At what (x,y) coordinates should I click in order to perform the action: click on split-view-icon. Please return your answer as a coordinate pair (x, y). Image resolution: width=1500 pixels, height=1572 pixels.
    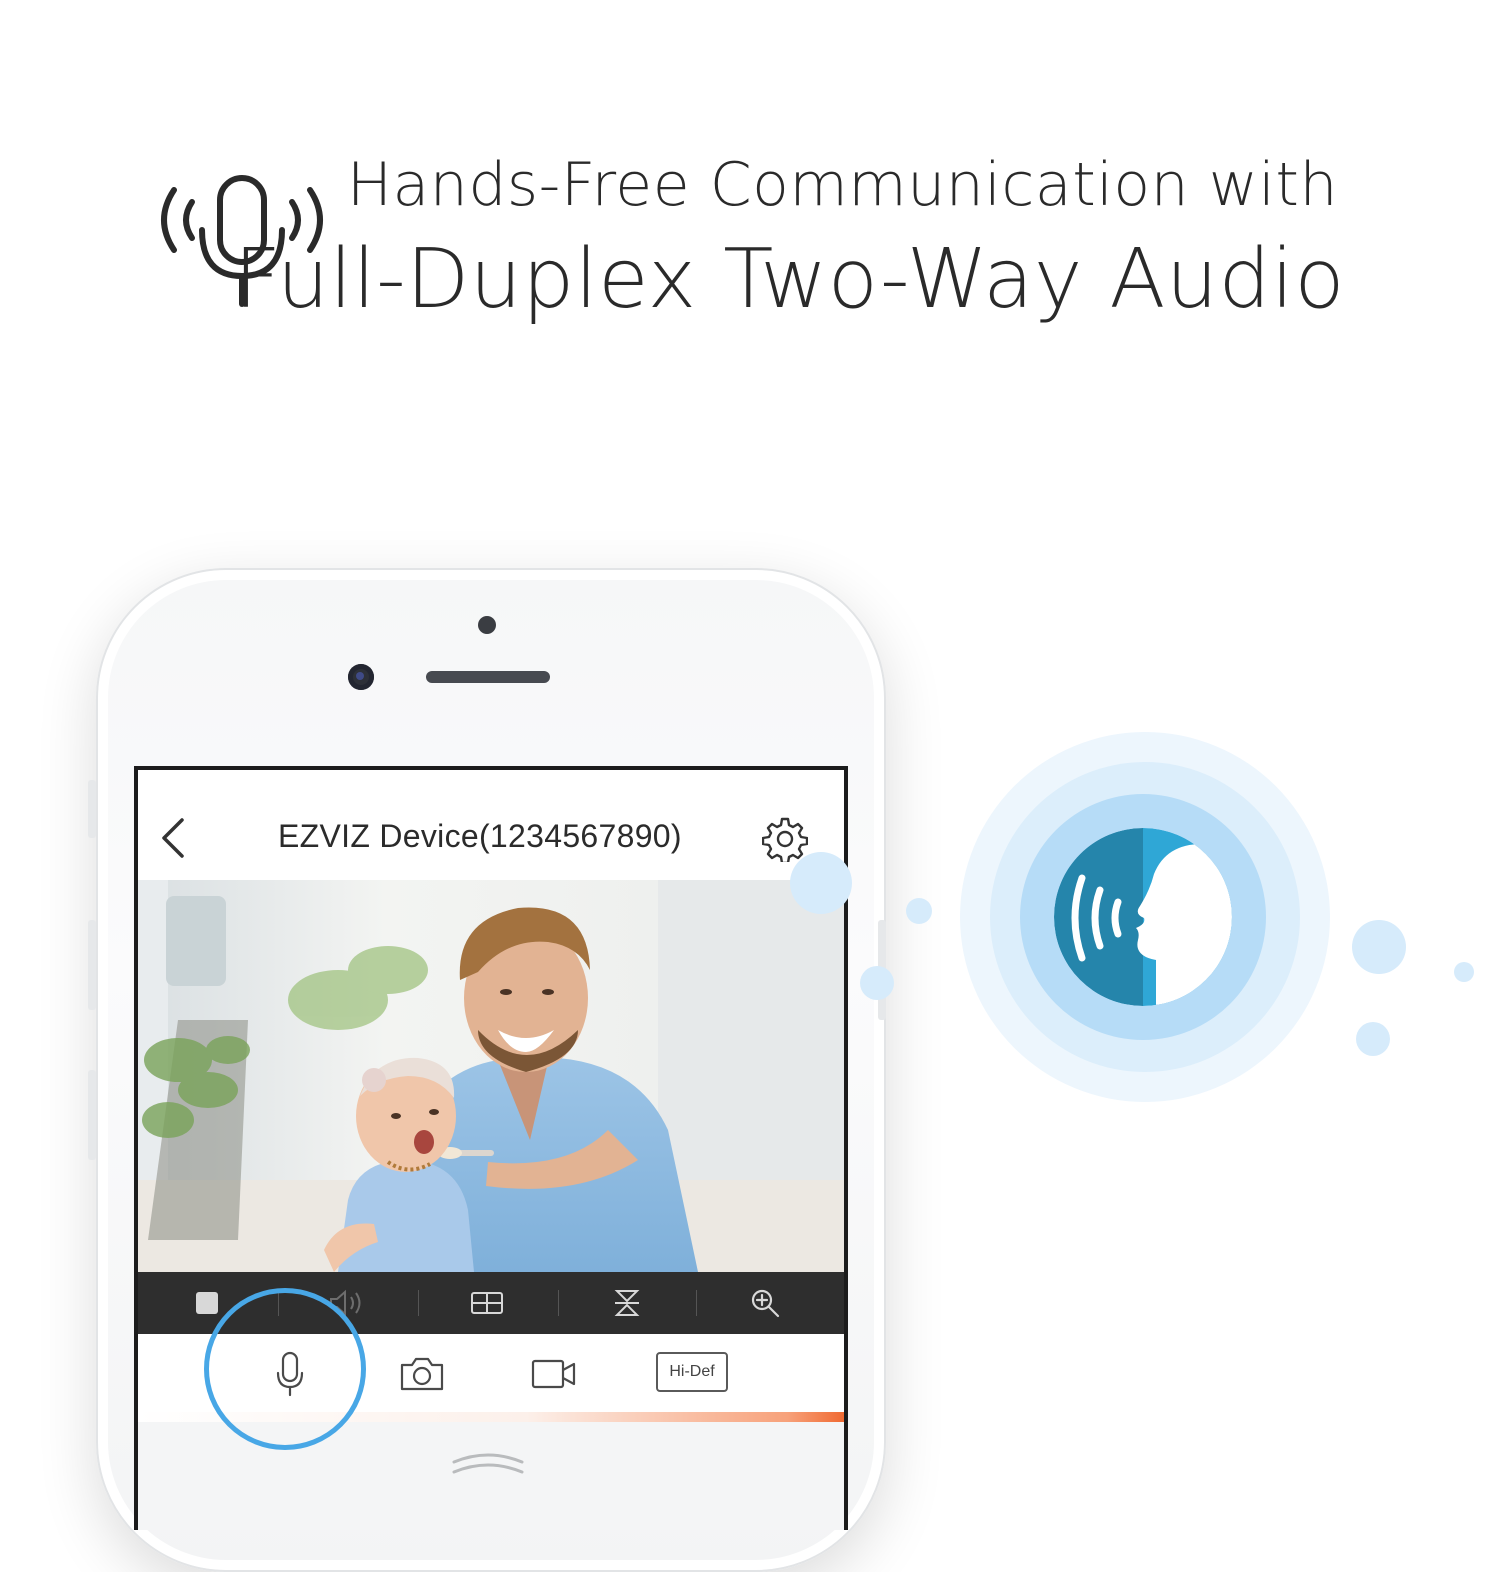
    Looking at the image, I should click on (487, 1303).